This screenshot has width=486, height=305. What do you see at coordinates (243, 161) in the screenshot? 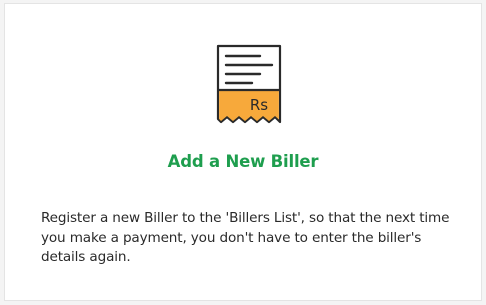
I see `card-title: Add a New Biller` at bounding box center [243, 161].